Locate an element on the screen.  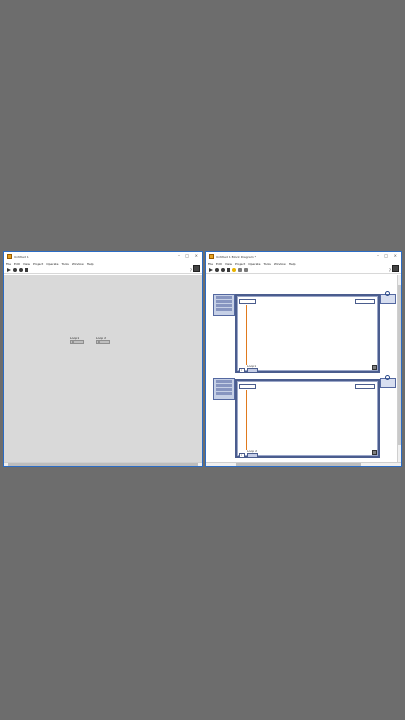
step-into-icon is located at coordinates (246, 270).